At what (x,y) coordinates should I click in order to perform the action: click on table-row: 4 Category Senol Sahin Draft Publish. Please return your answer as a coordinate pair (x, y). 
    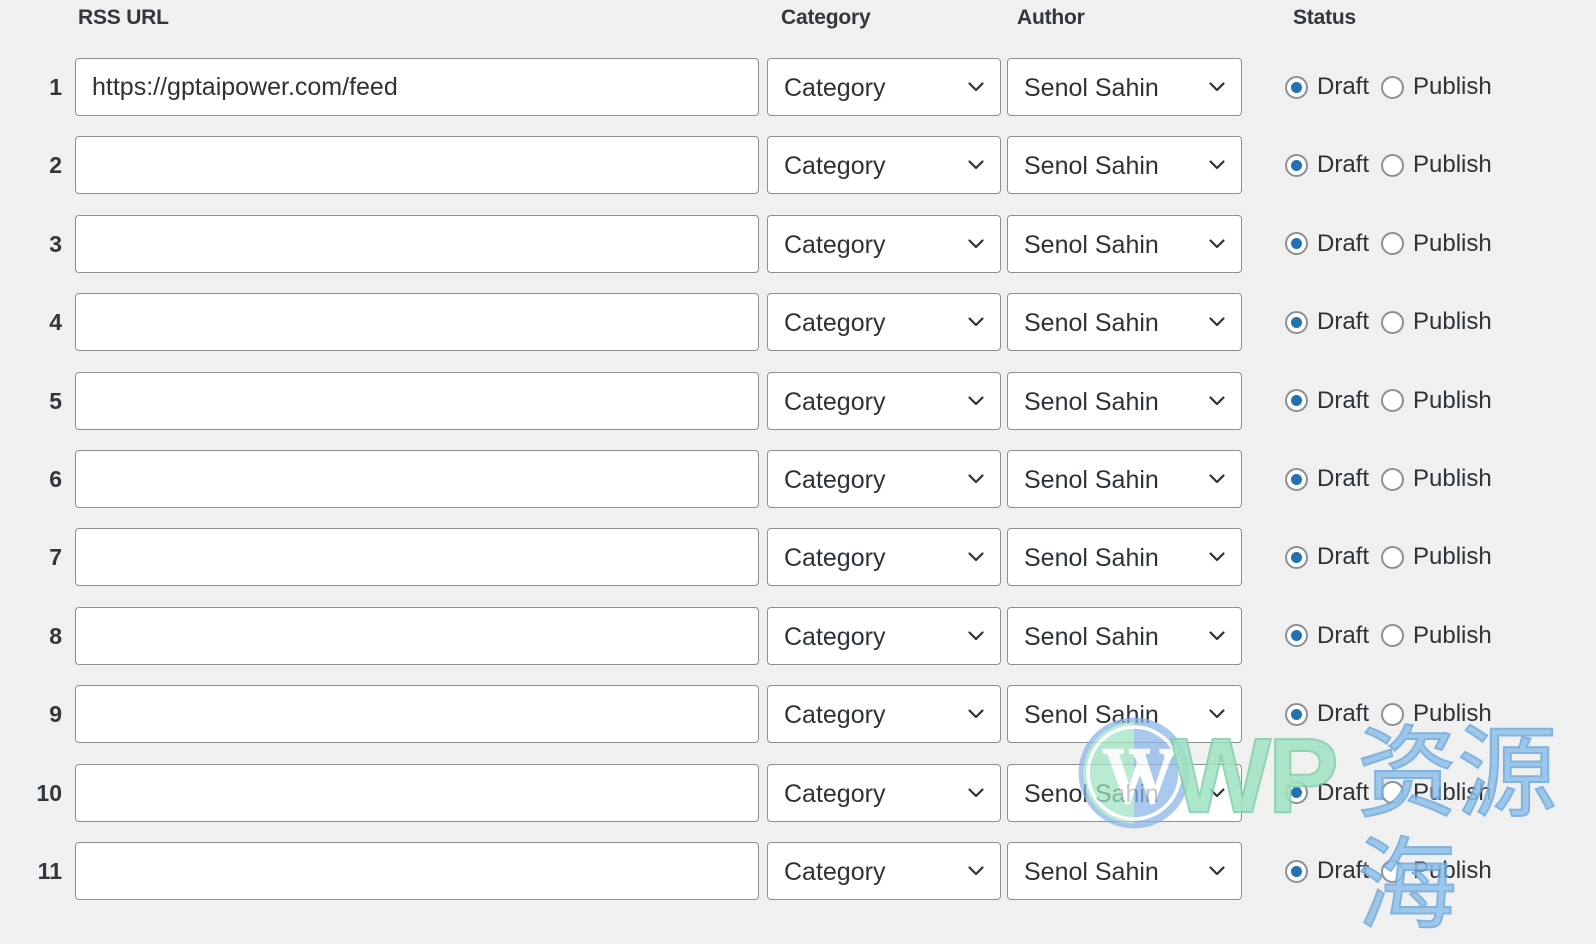
    Looking at the image, I should click on (798, 322).